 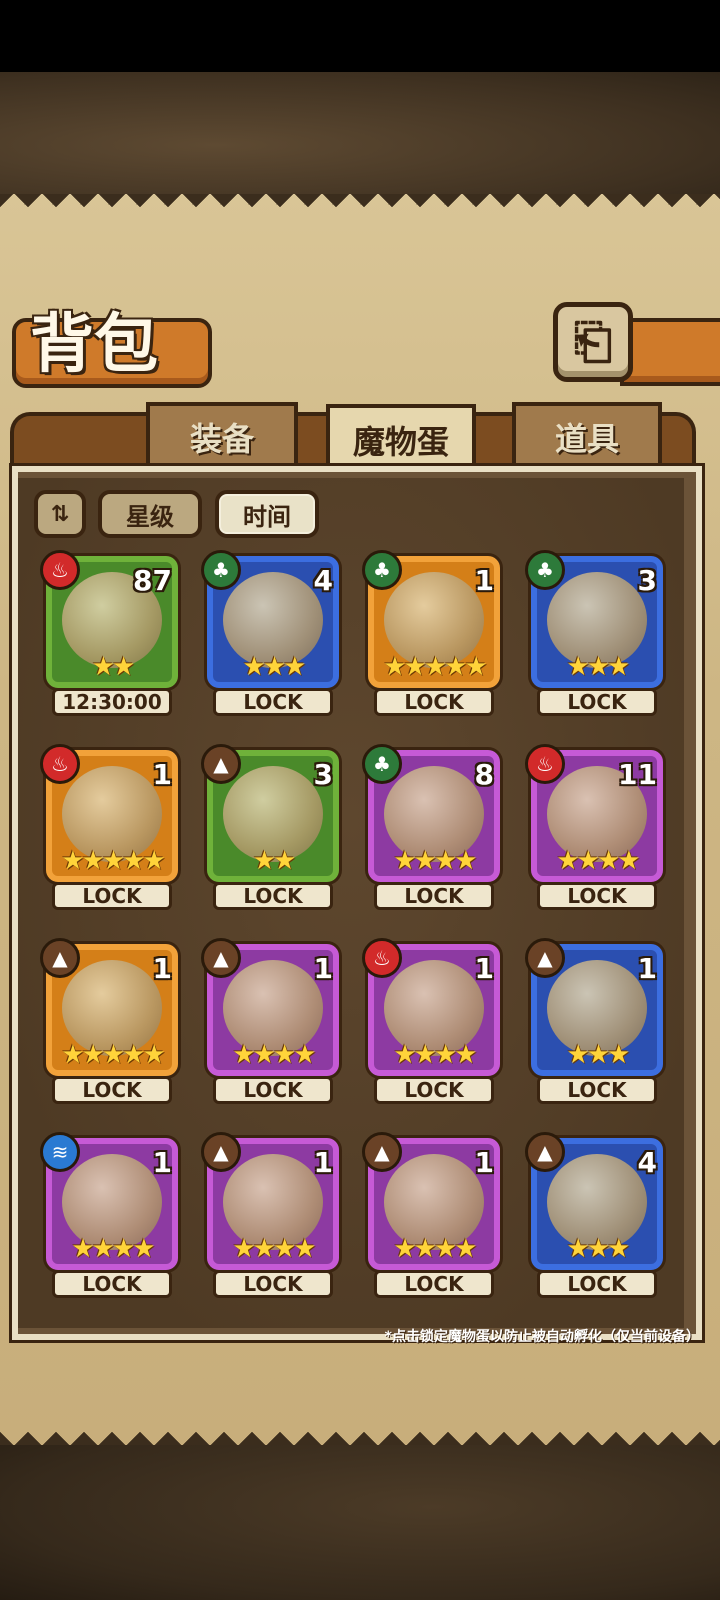 What do you see at coordinates (431, 1024) in the screenshot?
I see `egg-card: ♨ 1 ★★★★ LOCK` at bounding box center [431, 1024].